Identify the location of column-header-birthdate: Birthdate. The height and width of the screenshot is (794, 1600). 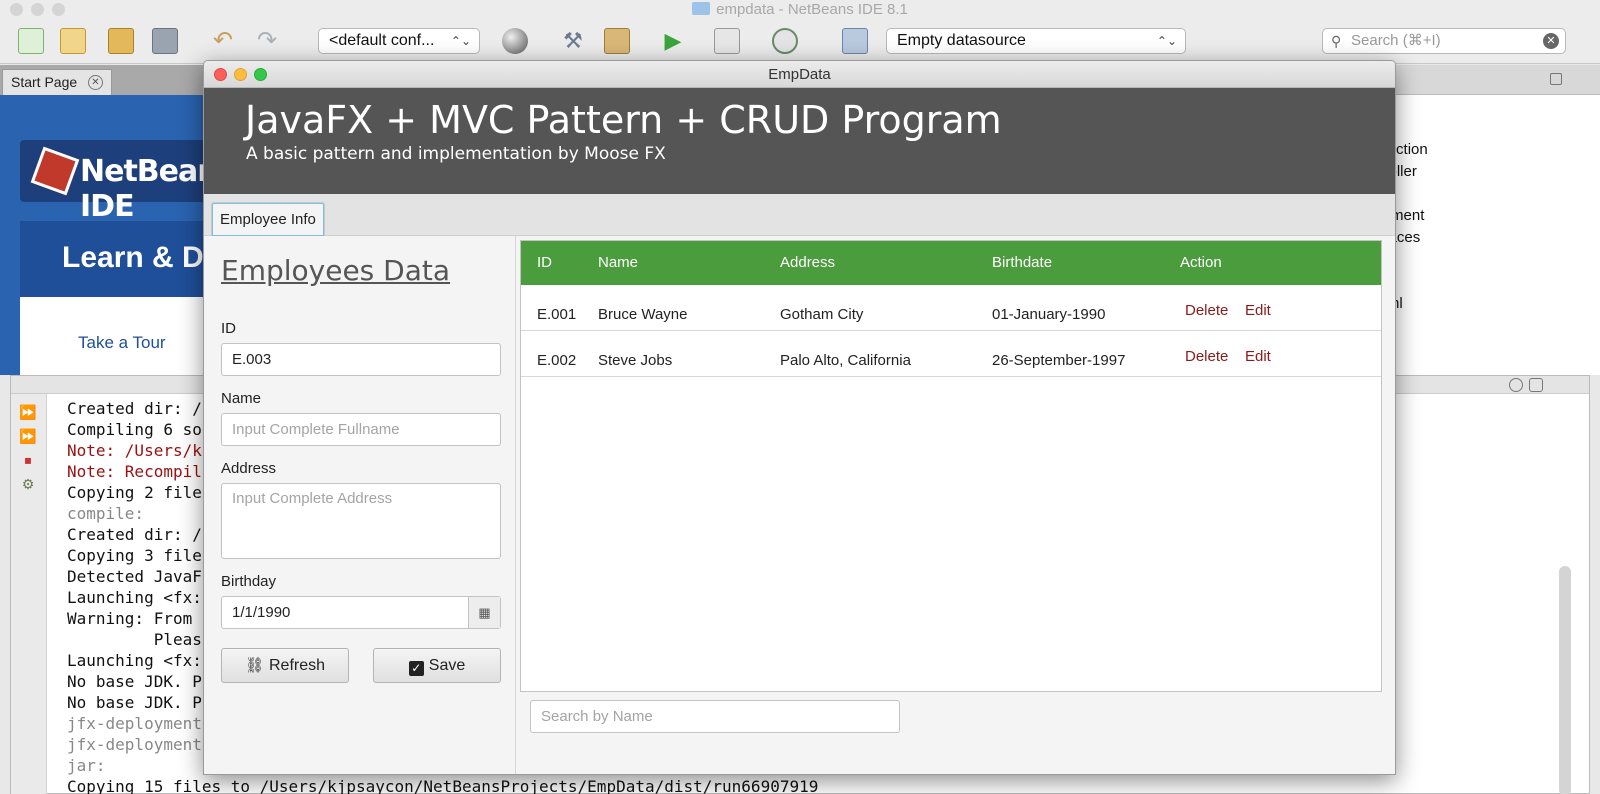
(1022, 263).